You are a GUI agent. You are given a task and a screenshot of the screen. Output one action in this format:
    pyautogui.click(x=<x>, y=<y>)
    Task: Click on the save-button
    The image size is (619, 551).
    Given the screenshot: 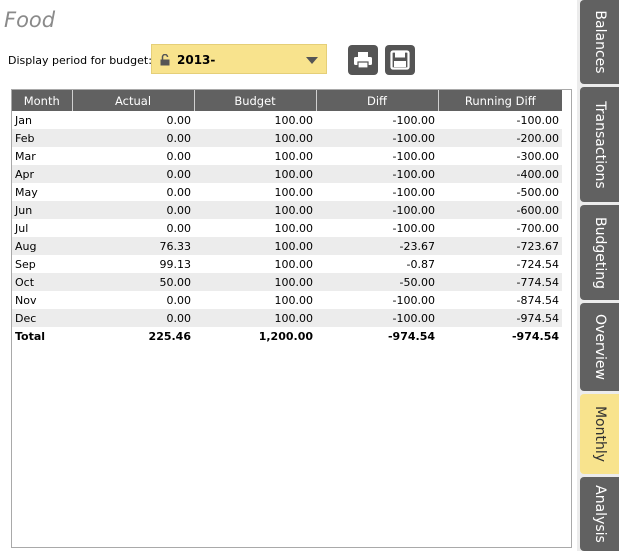 What is the action you would take?
    pyautogui.click(x=400, y=60)
    